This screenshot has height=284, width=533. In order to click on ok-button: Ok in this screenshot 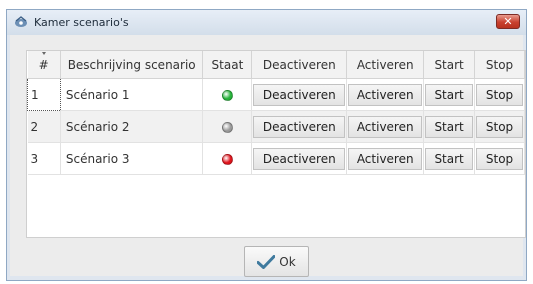, I will do `click(276, 261)`.